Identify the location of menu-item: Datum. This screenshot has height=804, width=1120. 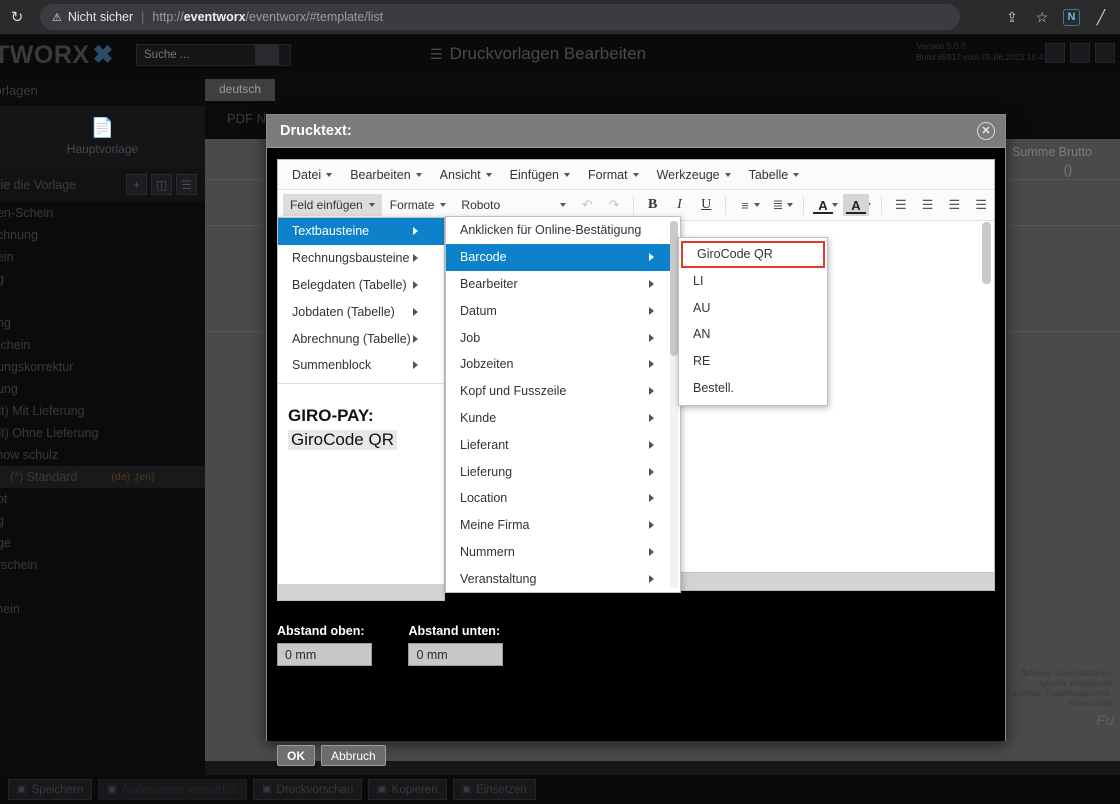
(563, 310).